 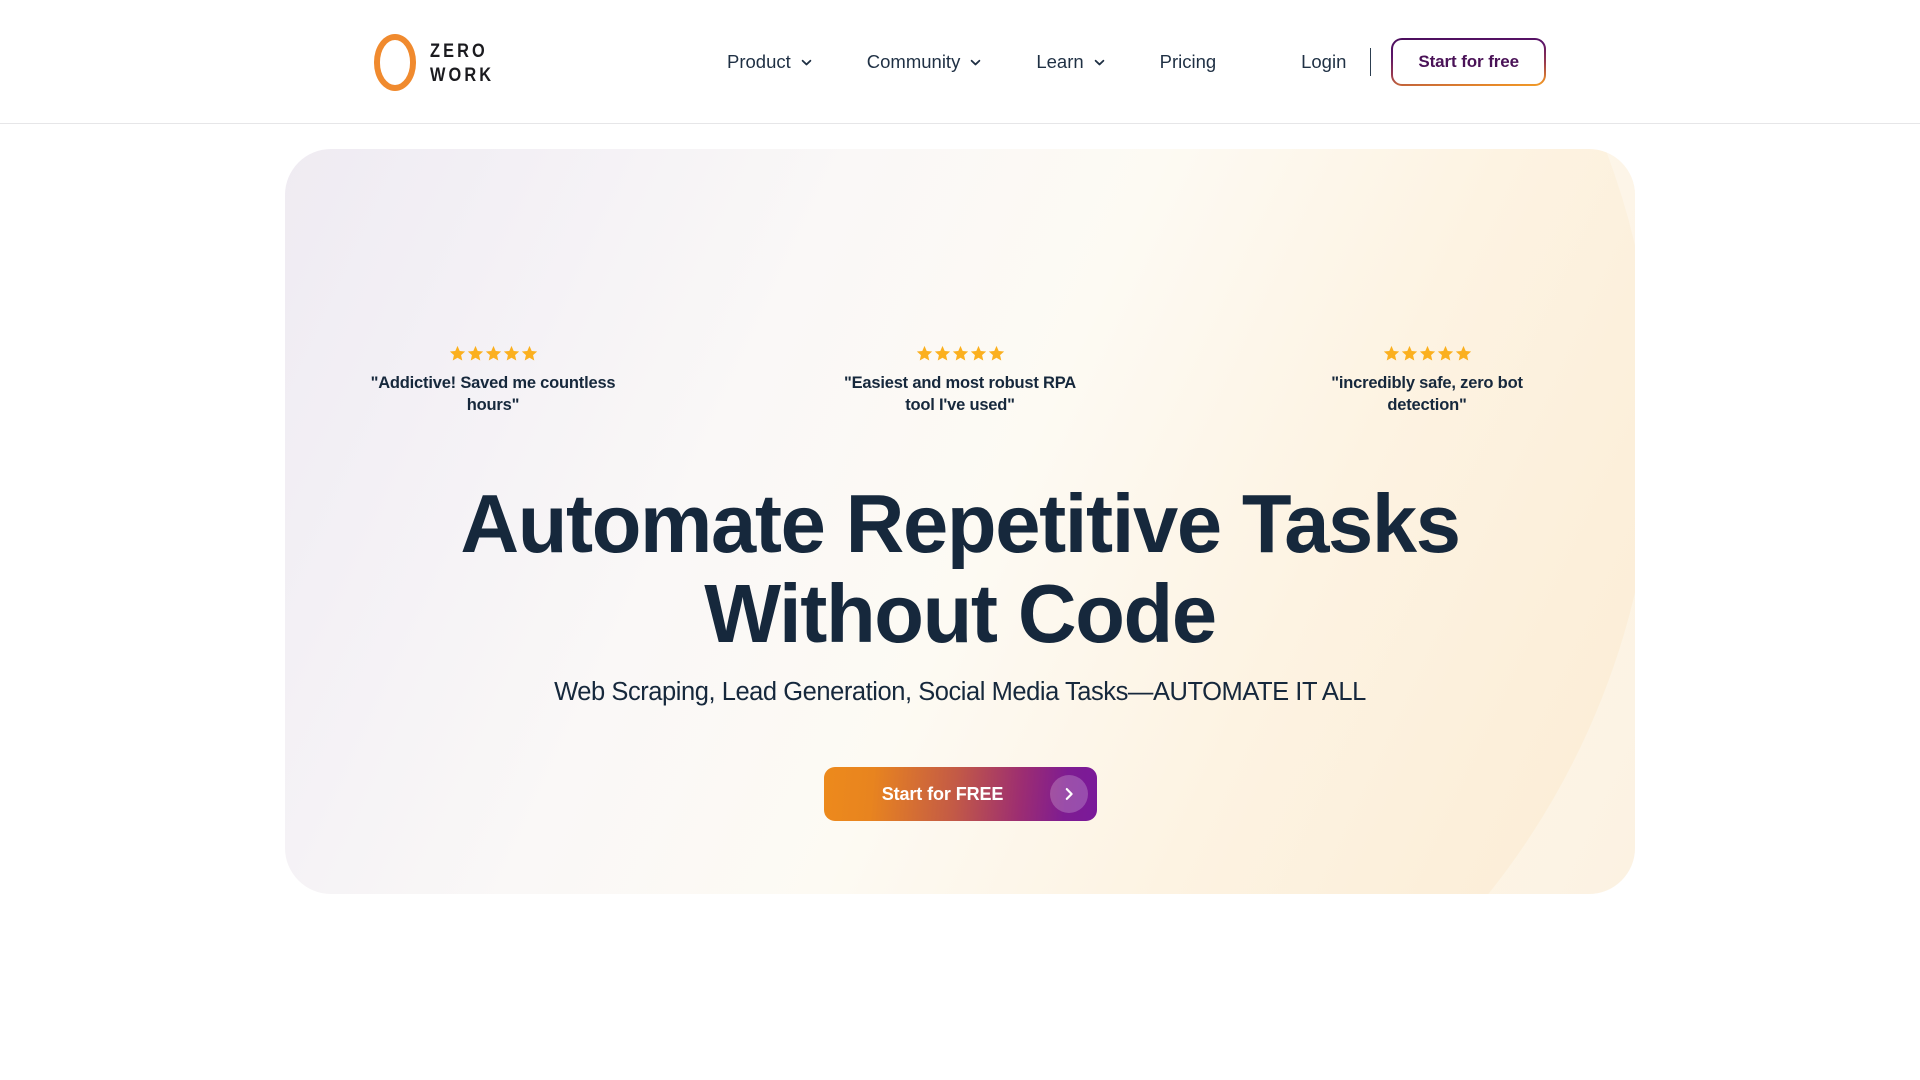 I want to click on chevron-right-icon, so click(x=1068, y=794).